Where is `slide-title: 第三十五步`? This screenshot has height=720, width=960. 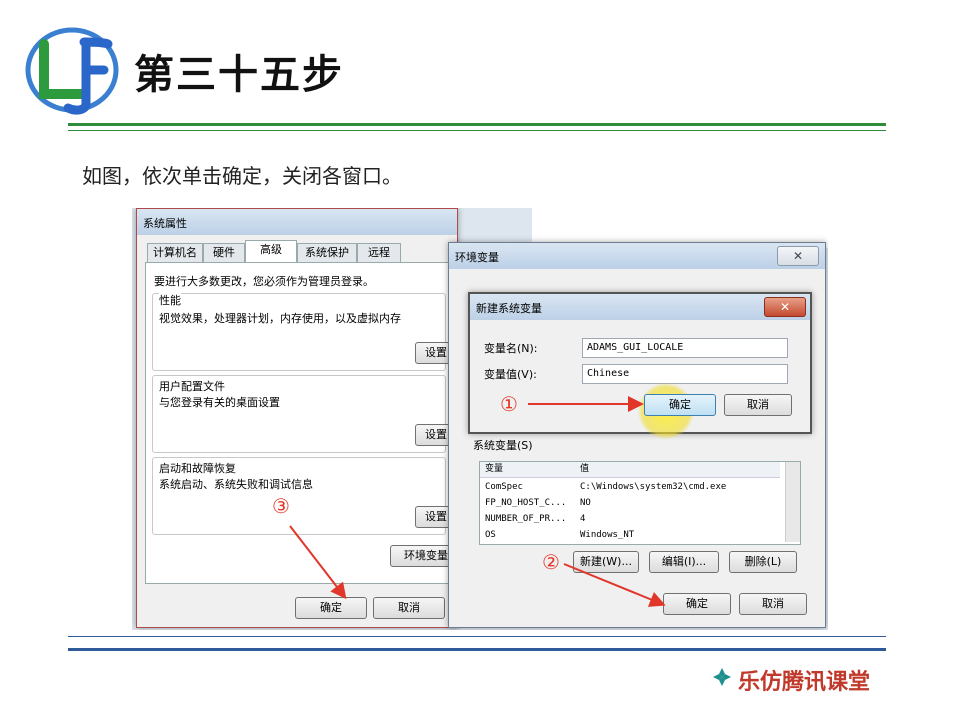 slide-title: 第三十五步 is located at coordinates (239, 75).